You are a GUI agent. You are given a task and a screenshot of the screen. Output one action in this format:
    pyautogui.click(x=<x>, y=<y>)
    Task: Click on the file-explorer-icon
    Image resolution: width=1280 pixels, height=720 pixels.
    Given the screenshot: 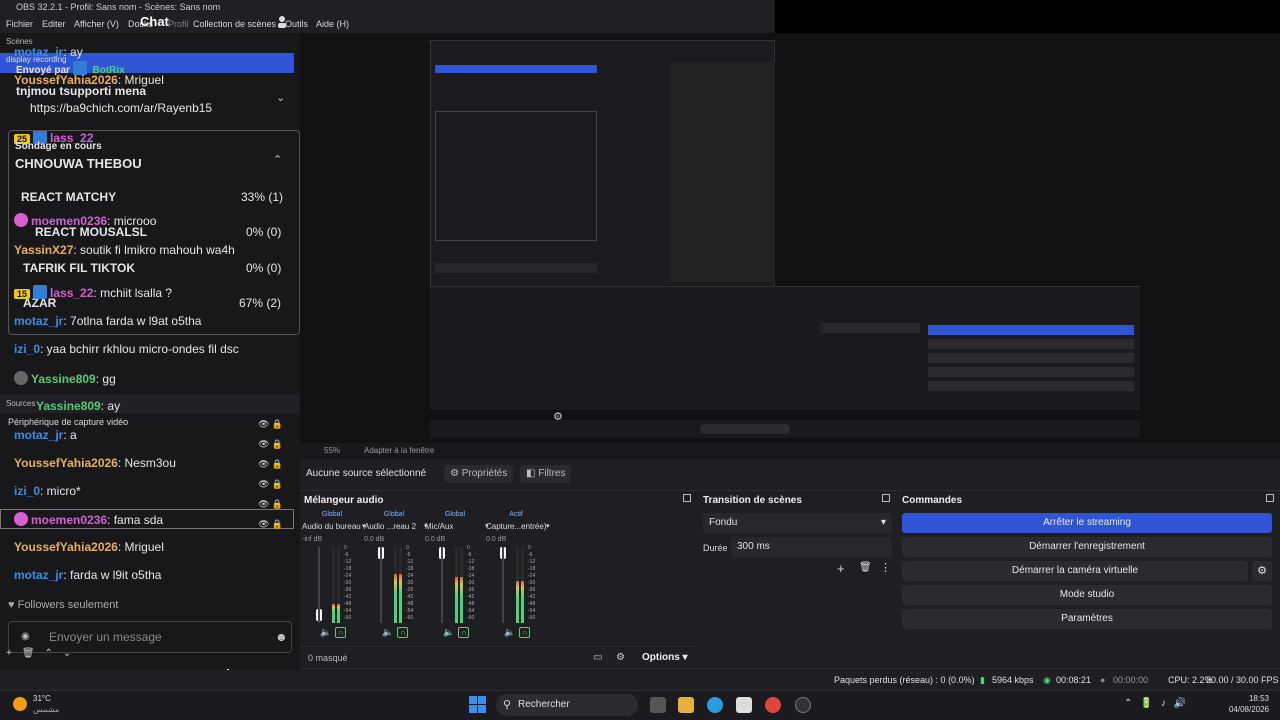 What is the action you would take?
    pyautogui.click(x=686, y=705)
    